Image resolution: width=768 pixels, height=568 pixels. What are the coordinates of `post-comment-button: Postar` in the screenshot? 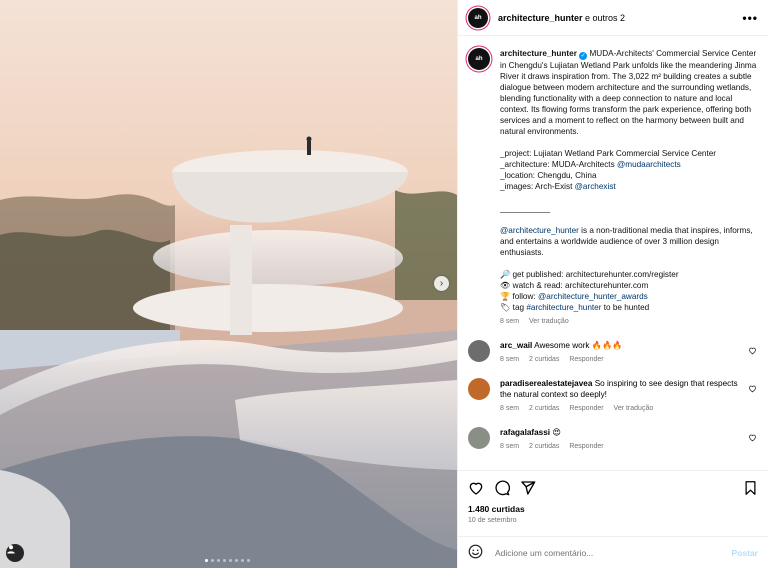 It's located at (745, 553).